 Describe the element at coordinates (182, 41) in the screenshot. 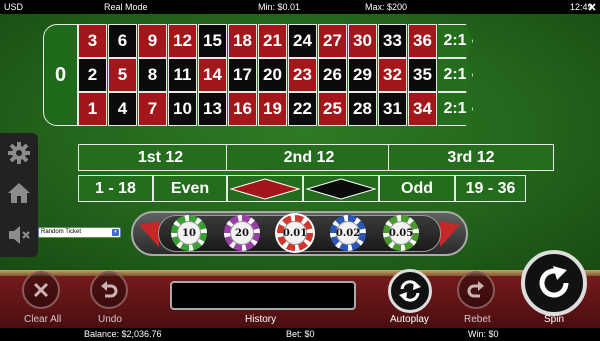

I see `bet-number-cell: 12` at that location.